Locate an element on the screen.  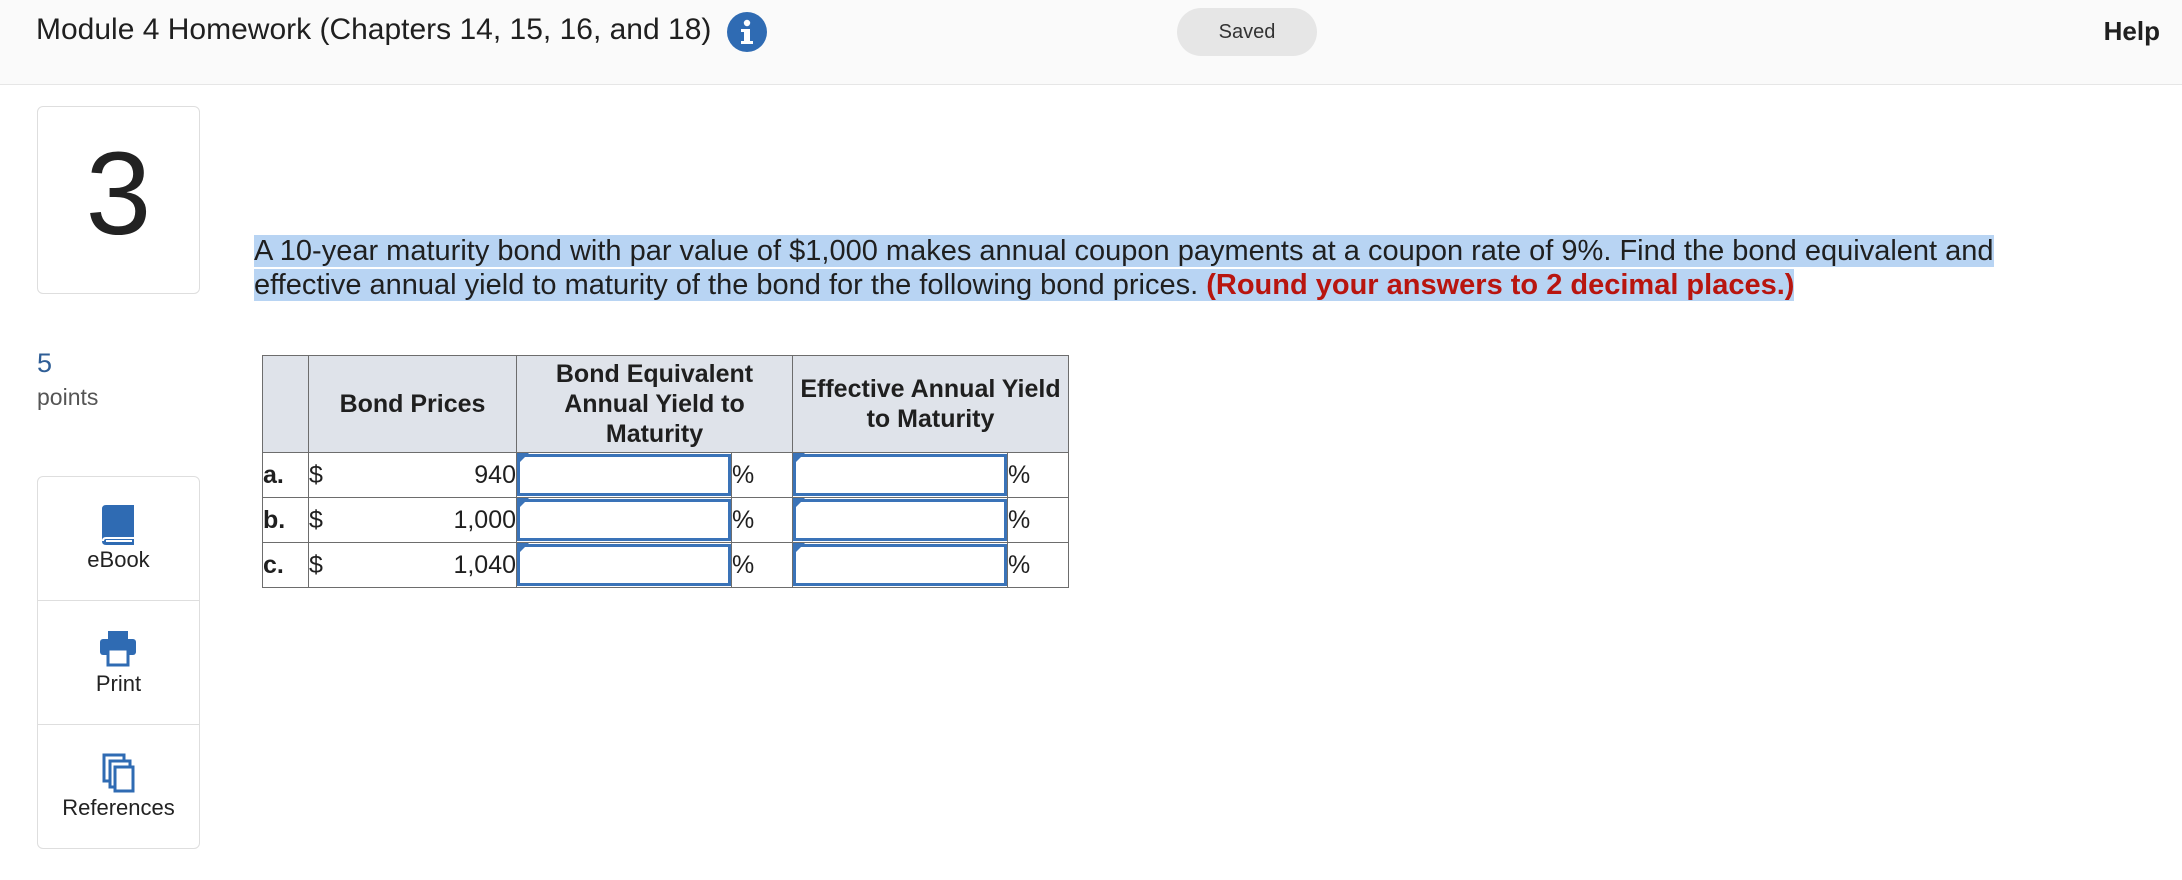
references-button: References is located at coordinates (118, 786).